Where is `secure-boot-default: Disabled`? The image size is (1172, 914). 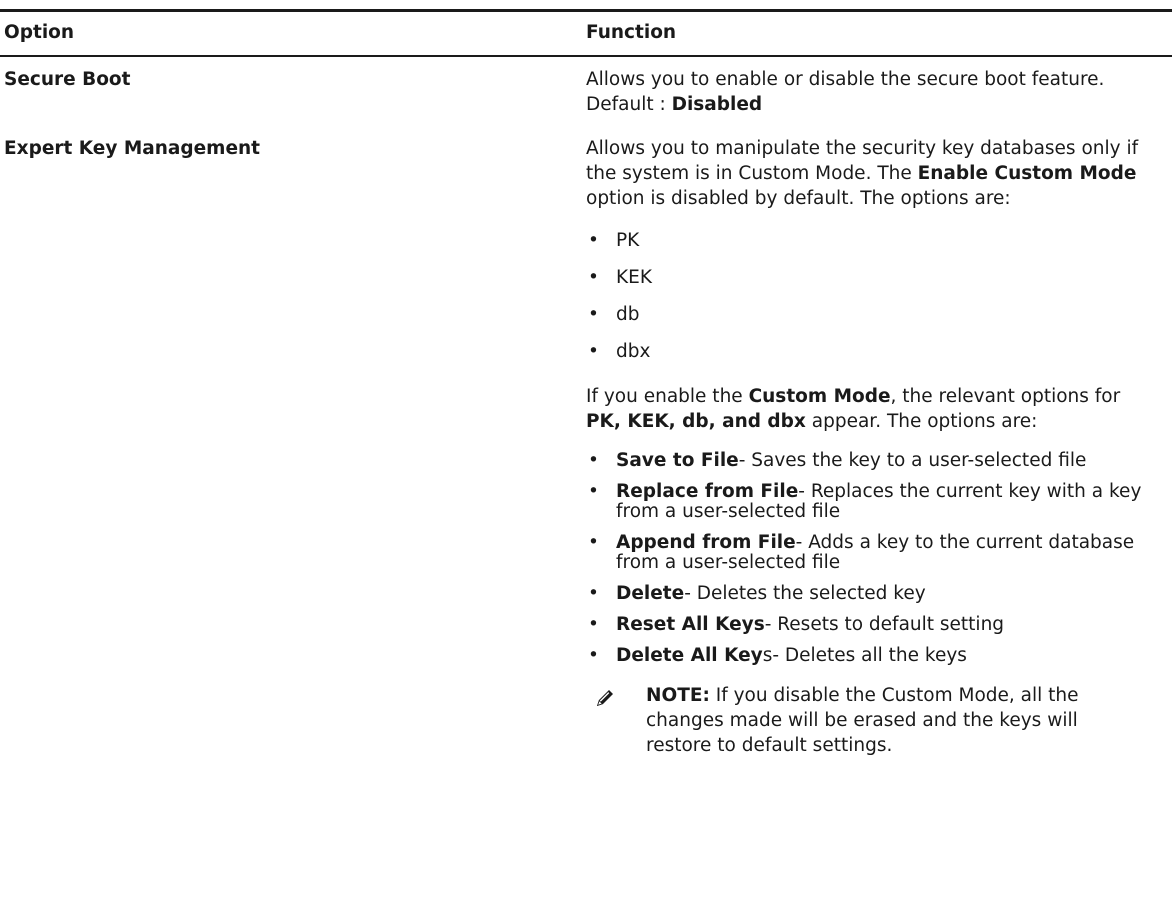 secure-boot-default: Disabled is located at coordinates (717, 104).